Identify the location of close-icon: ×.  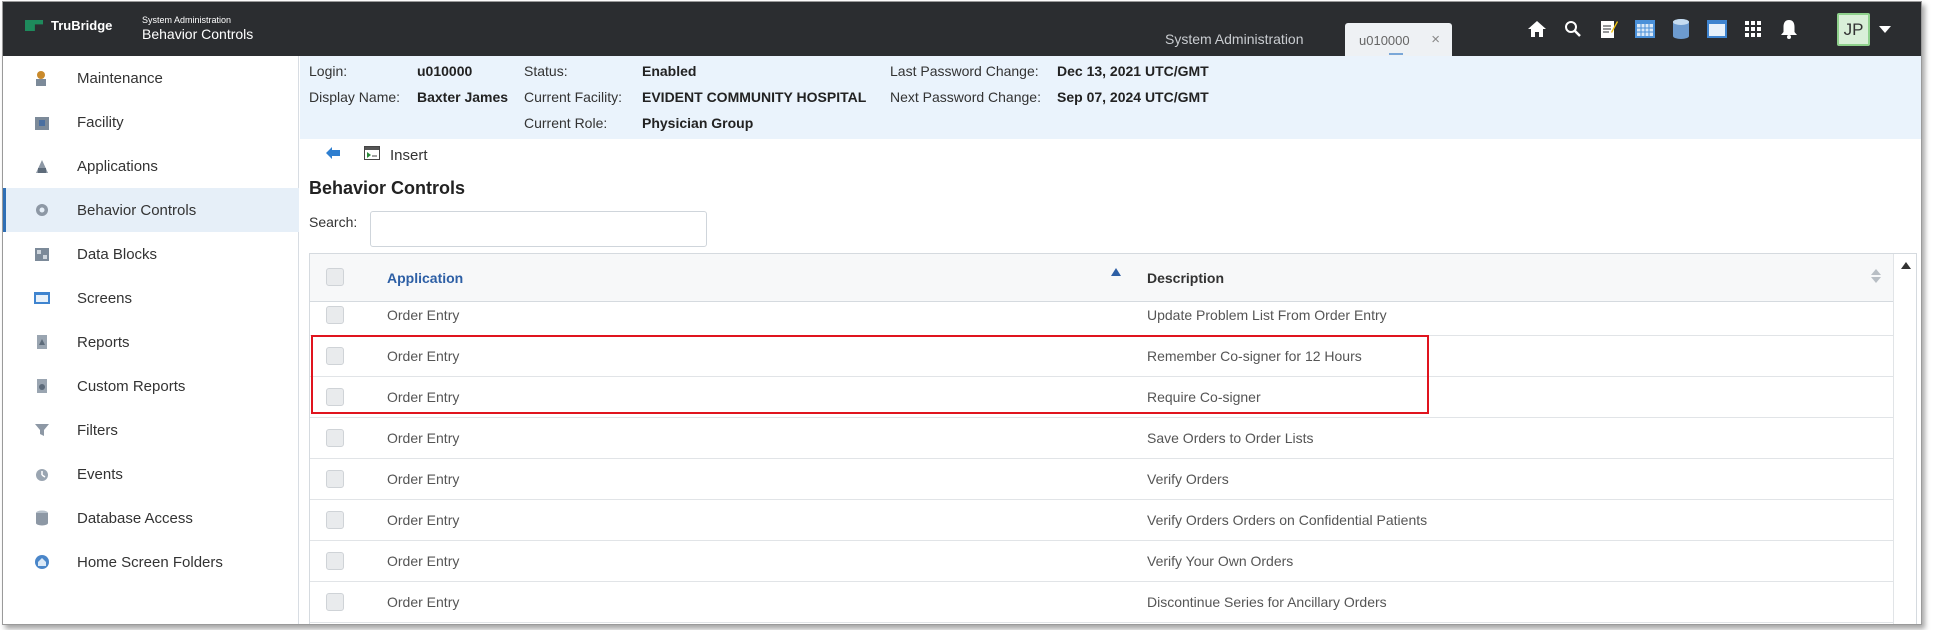
(1435, 39).